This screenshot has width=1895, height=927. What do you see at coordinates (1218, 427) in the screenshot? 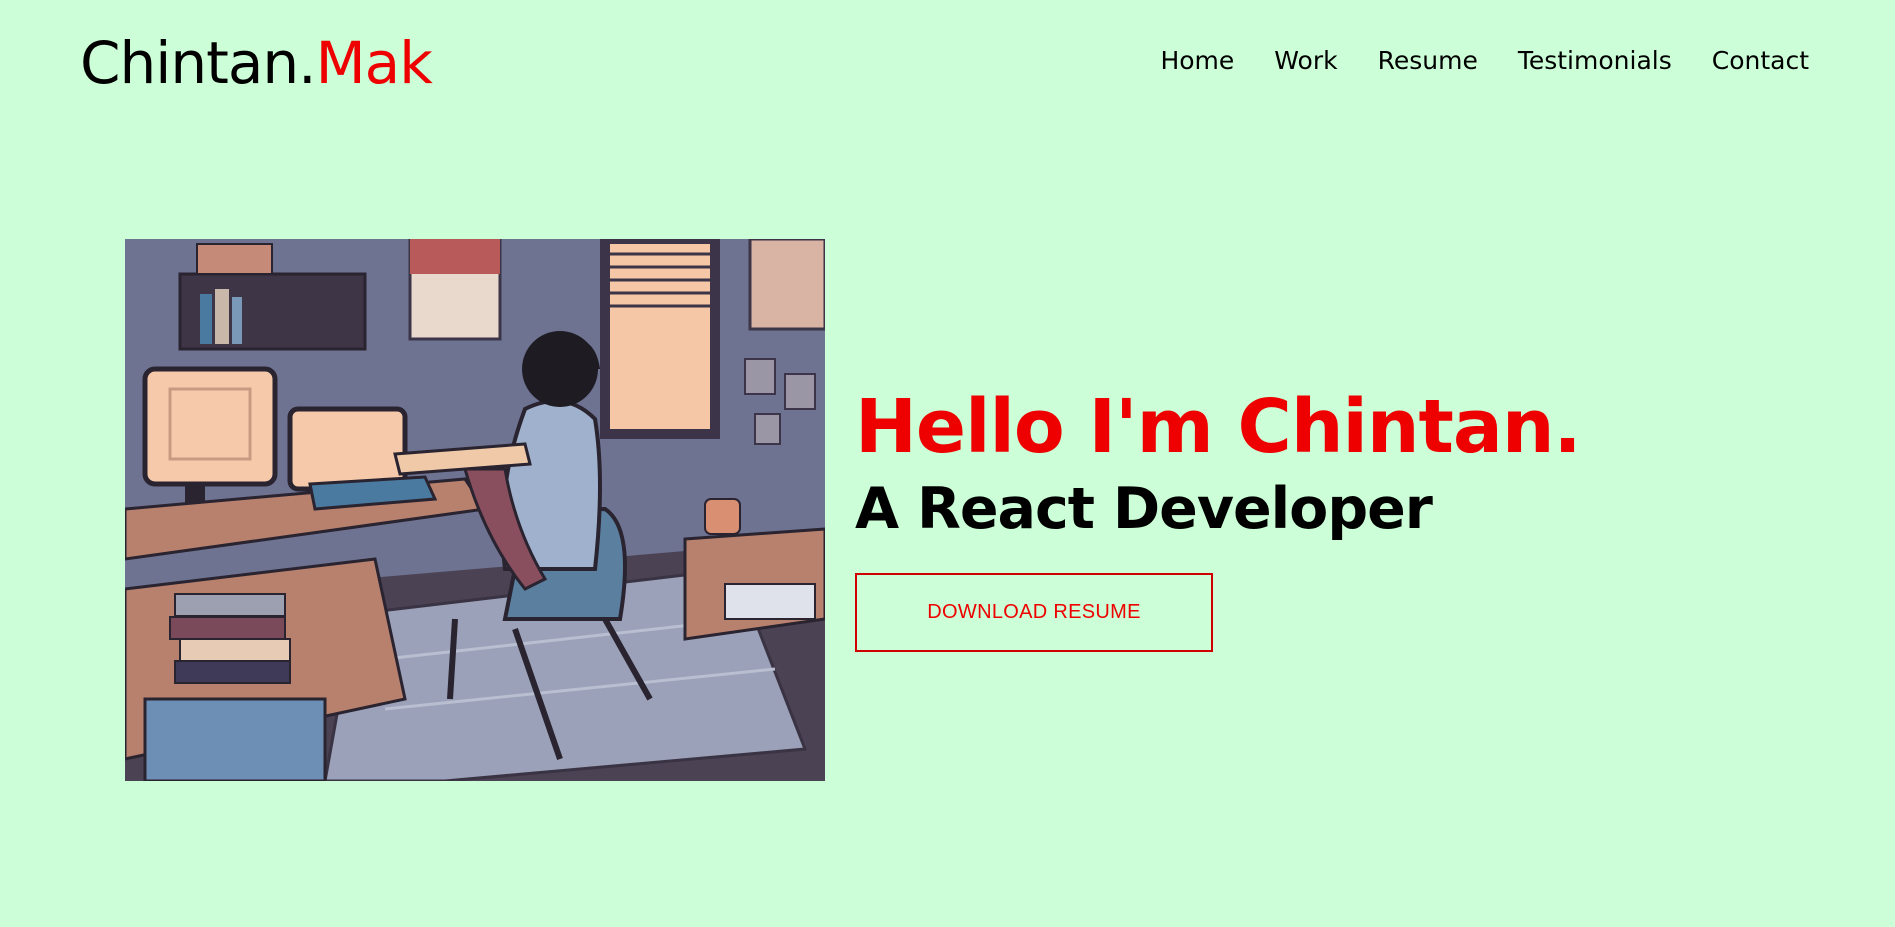
I see `hero-greeting: Hello I'm Chintan.` at bounding box center [1218, 427].